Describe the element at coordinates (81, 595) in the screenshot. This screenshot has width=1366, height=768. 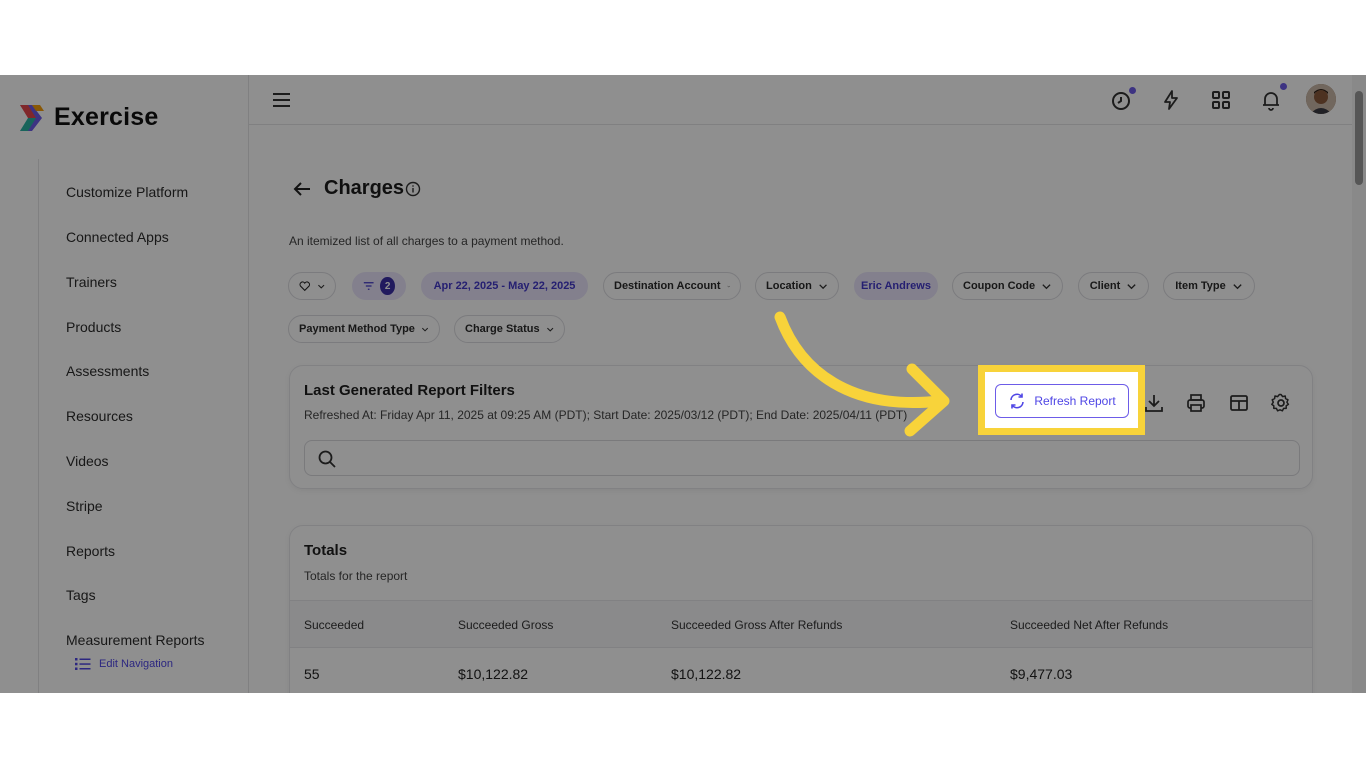
I see `sidebar-item-tags: Tags` at that location.